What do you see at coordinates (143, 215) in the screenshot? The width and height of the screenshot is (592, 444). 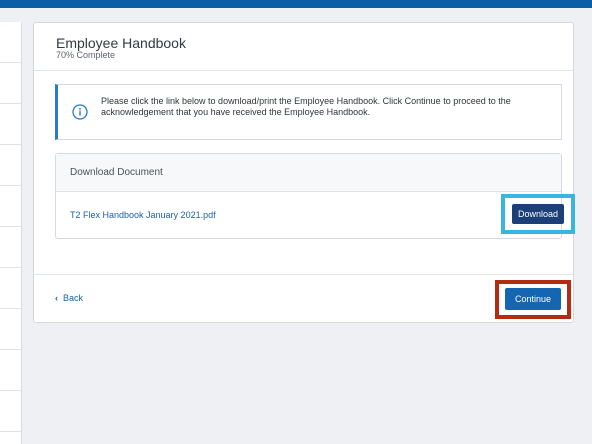 I see `handbook-file-link: T2 Flex Handbook January 2021.pdf` at bounding box center [143, 215].